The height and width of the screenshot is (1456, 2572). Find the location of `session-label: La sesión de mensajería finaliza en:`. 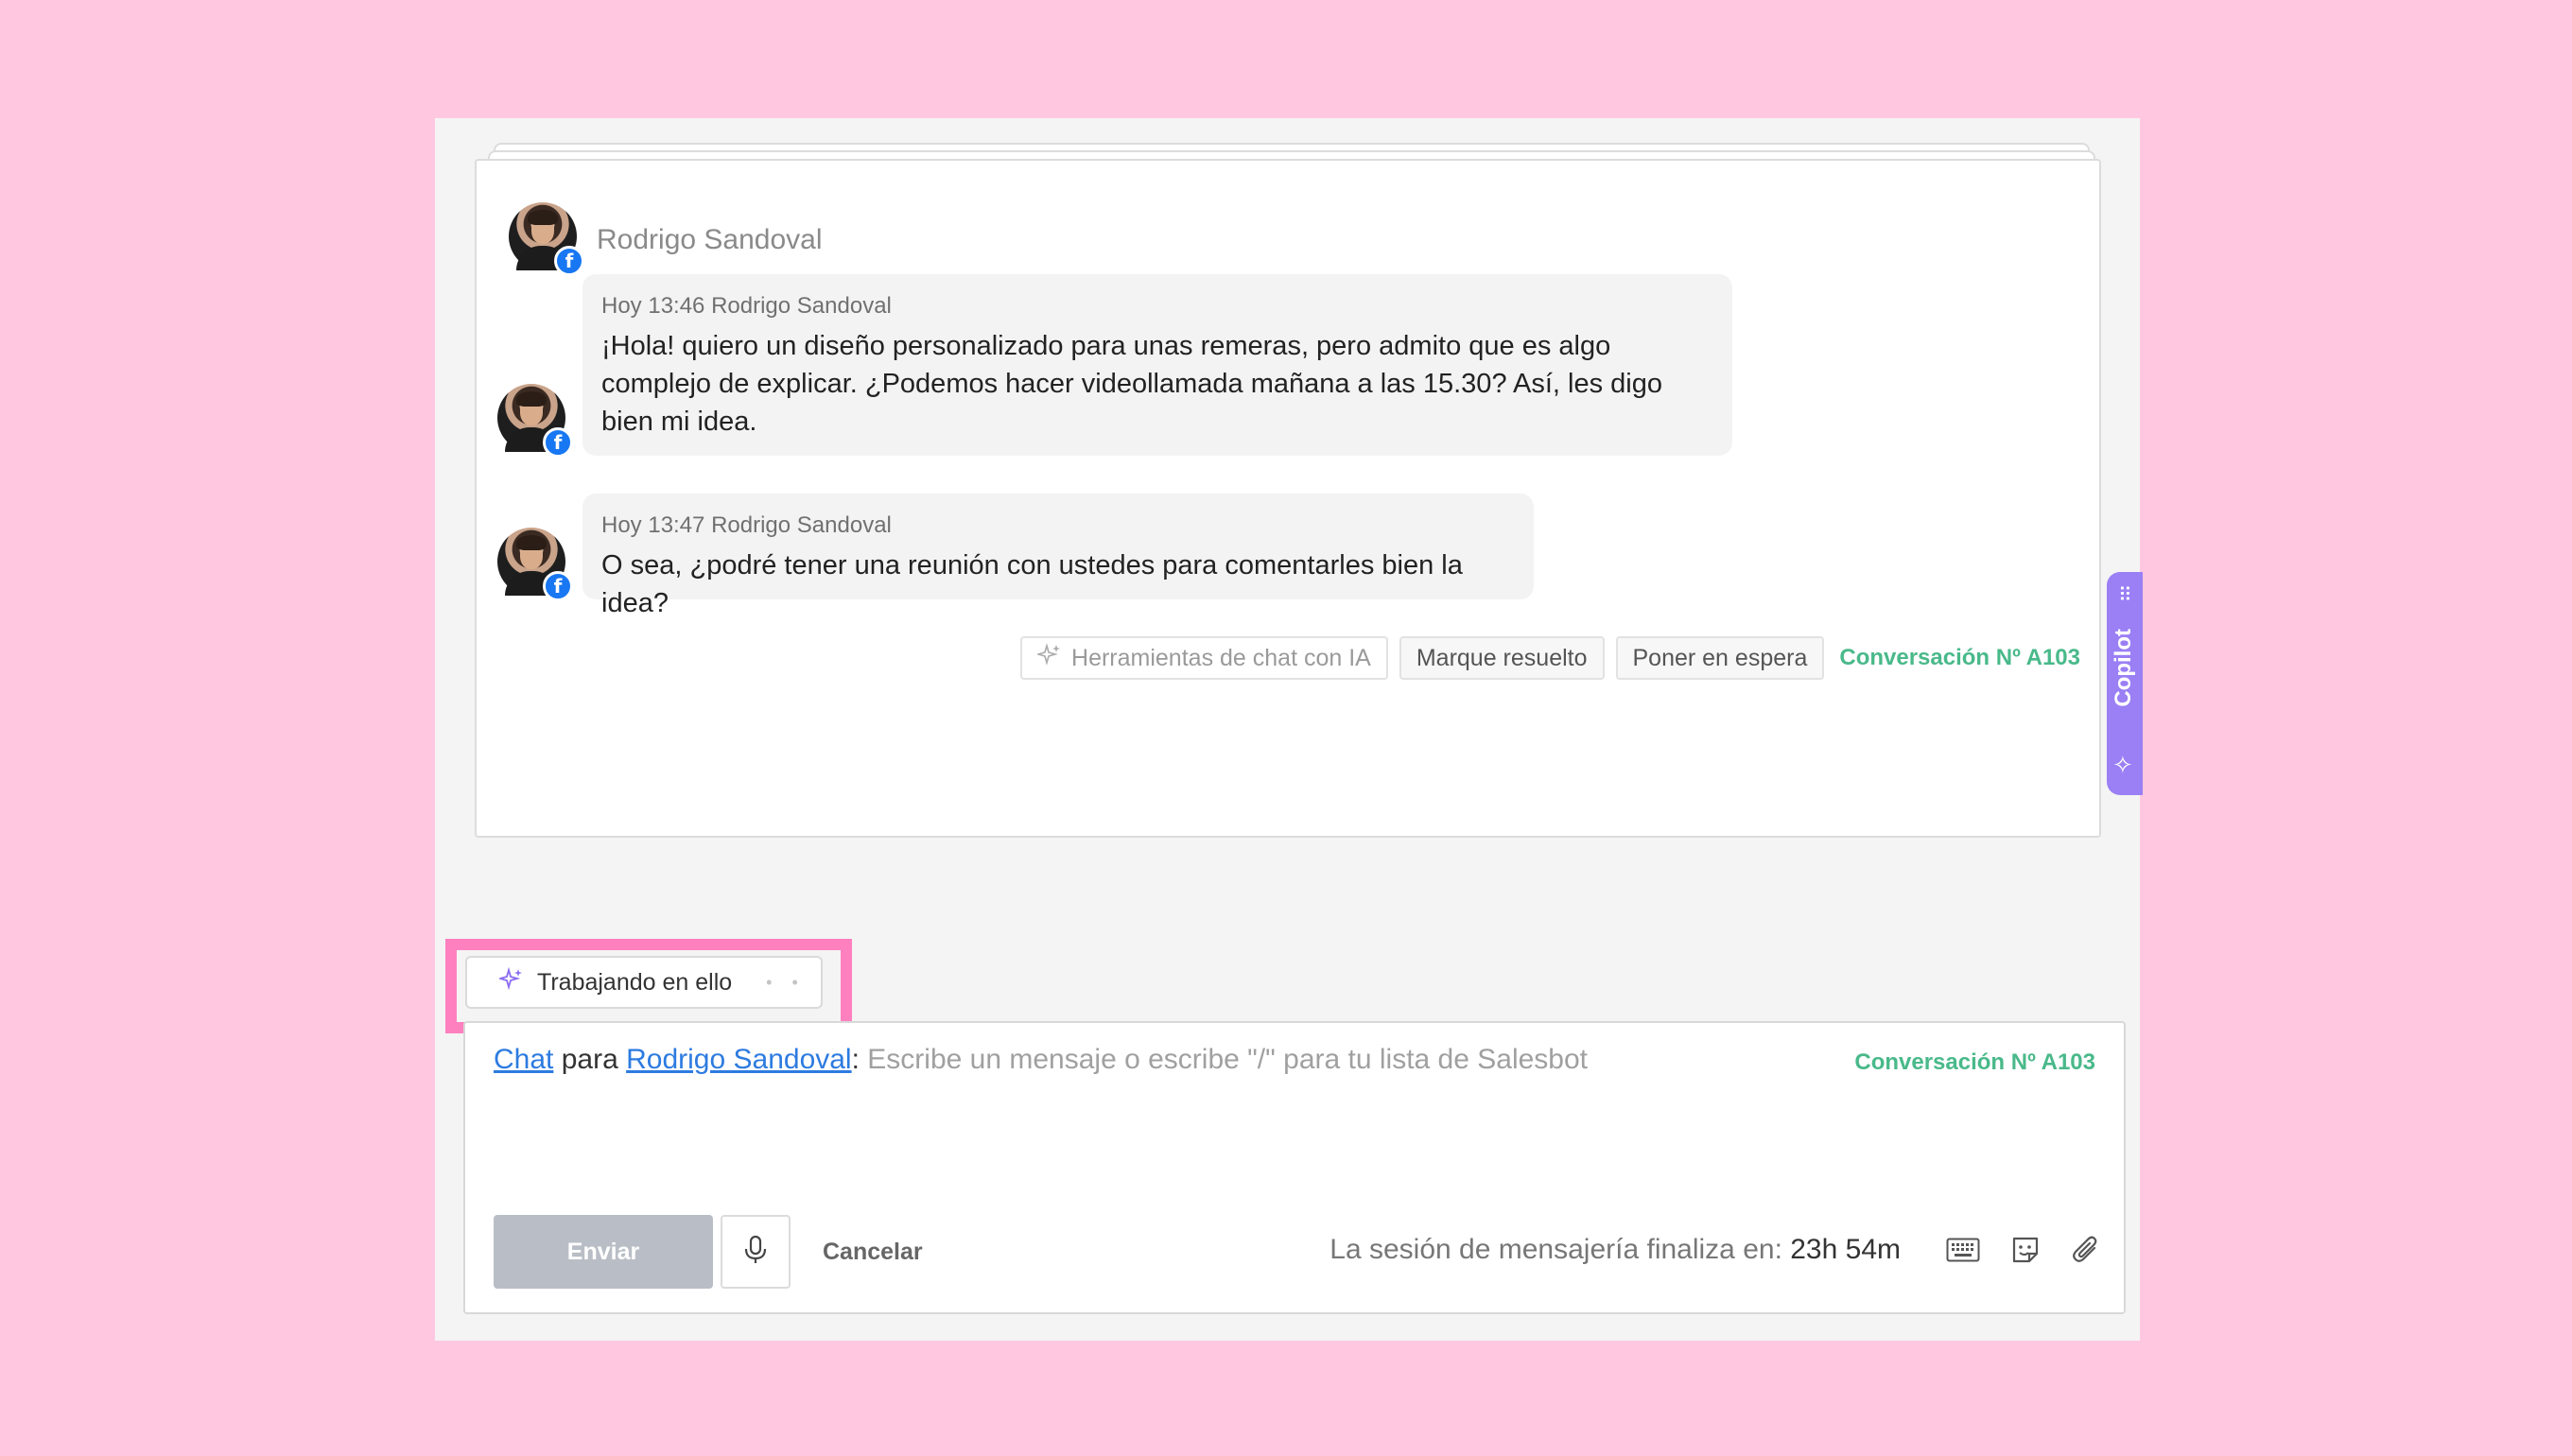

session-label: La sesión de mensajería finaliza en: is located at coordinates (1555, 1249).